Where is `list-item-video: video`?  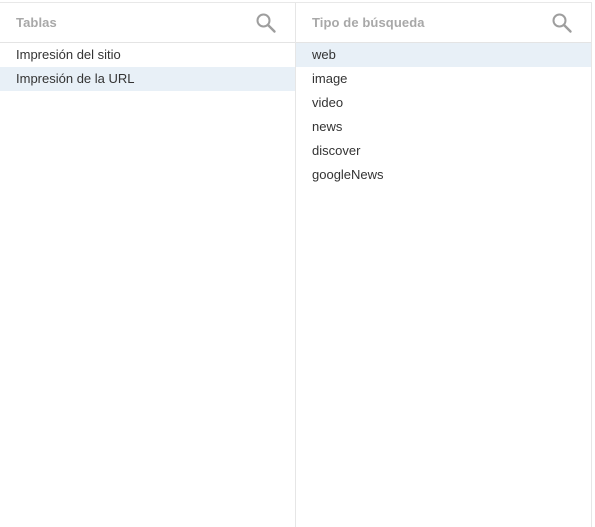
list-item-video: video is located at coordinates (443, 103).